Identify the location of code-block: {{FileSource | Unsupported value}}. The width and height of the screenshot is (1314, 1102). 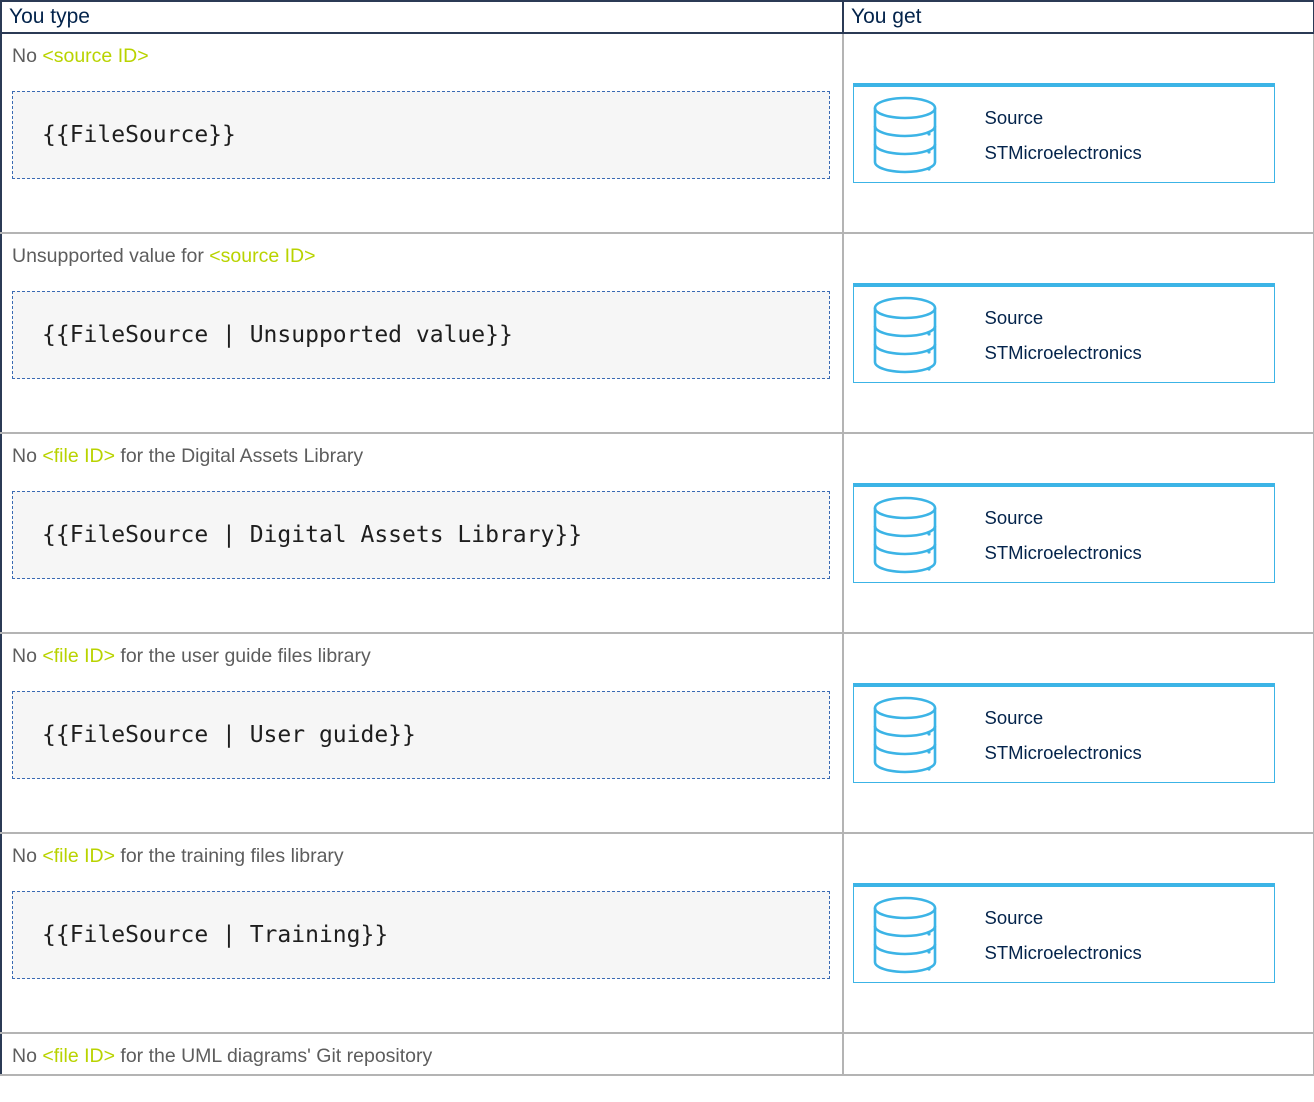
(421, 335).